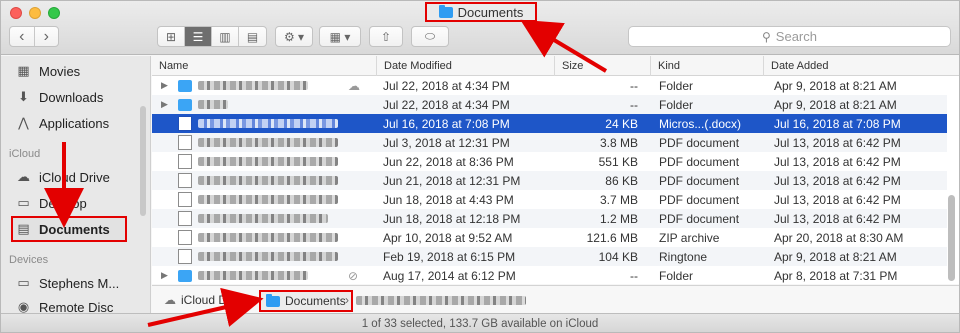 This screenshot has height=333, width=960. What do you see at coordinates (59, 97) in the screenshot?
I see `sidebar-item-downloads: ⬇ Downloads` at bounding box center [59, 97].